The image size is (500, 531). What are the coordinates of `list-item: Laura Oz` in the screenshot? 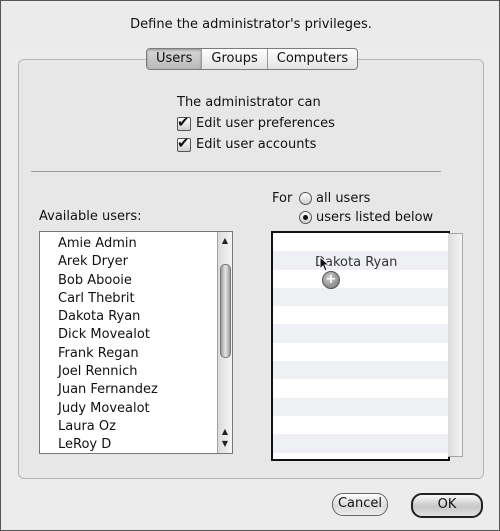 It's located at (128, 427).